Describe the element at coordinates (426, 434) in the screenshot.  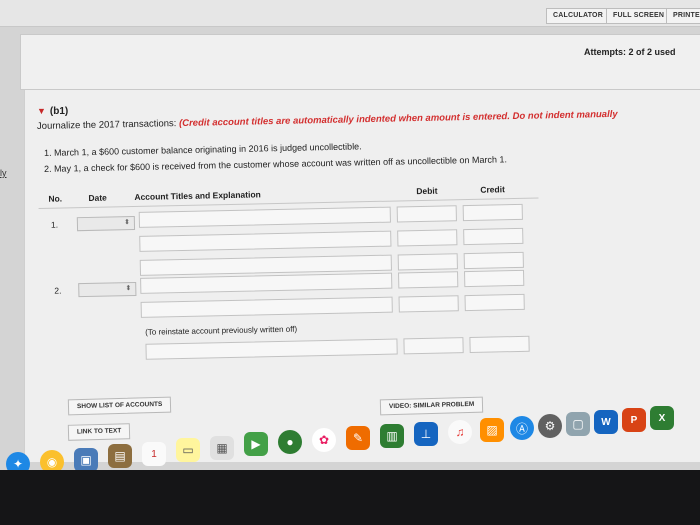
I see `keynote-icon: ⊥` at that location.